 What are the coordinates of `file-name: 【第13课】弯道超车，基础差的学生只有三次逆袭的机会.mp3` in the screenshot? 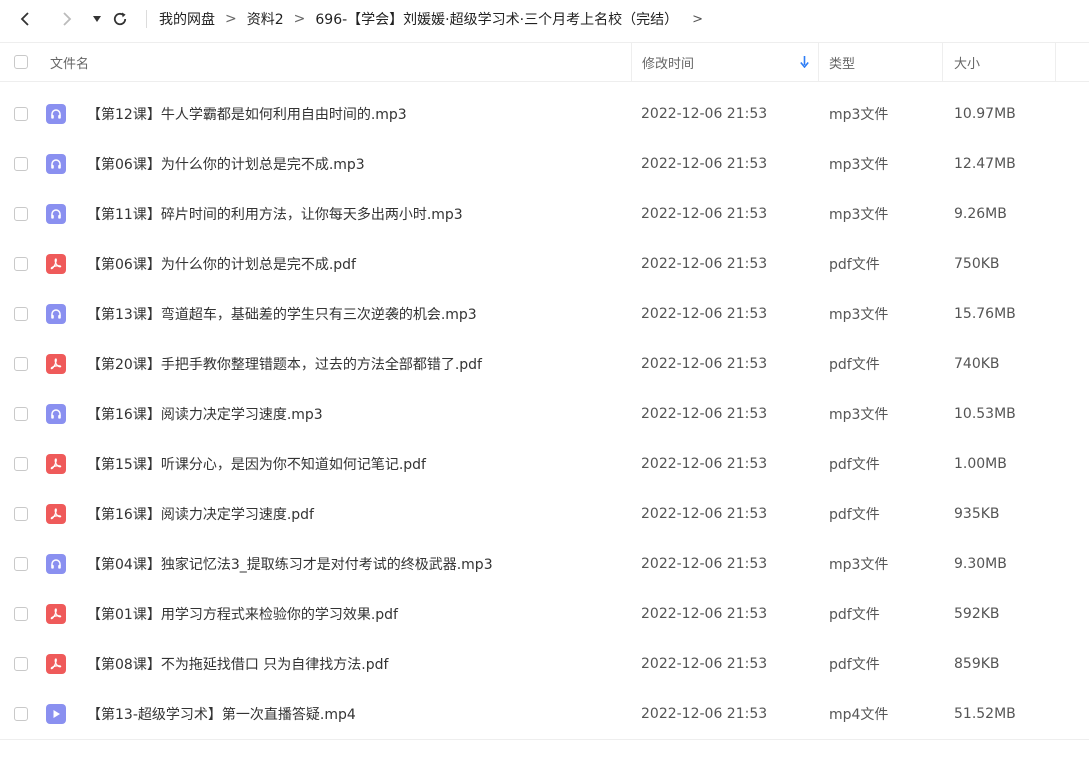 It's located at (282, 314).